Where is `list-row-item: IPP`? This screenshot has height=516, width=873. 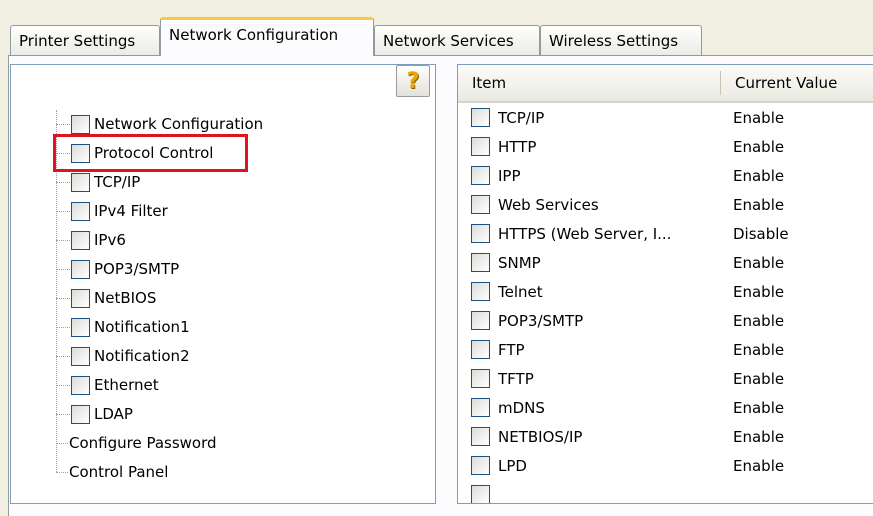 list-row-item: IPP is located at coordinates (509, 175).